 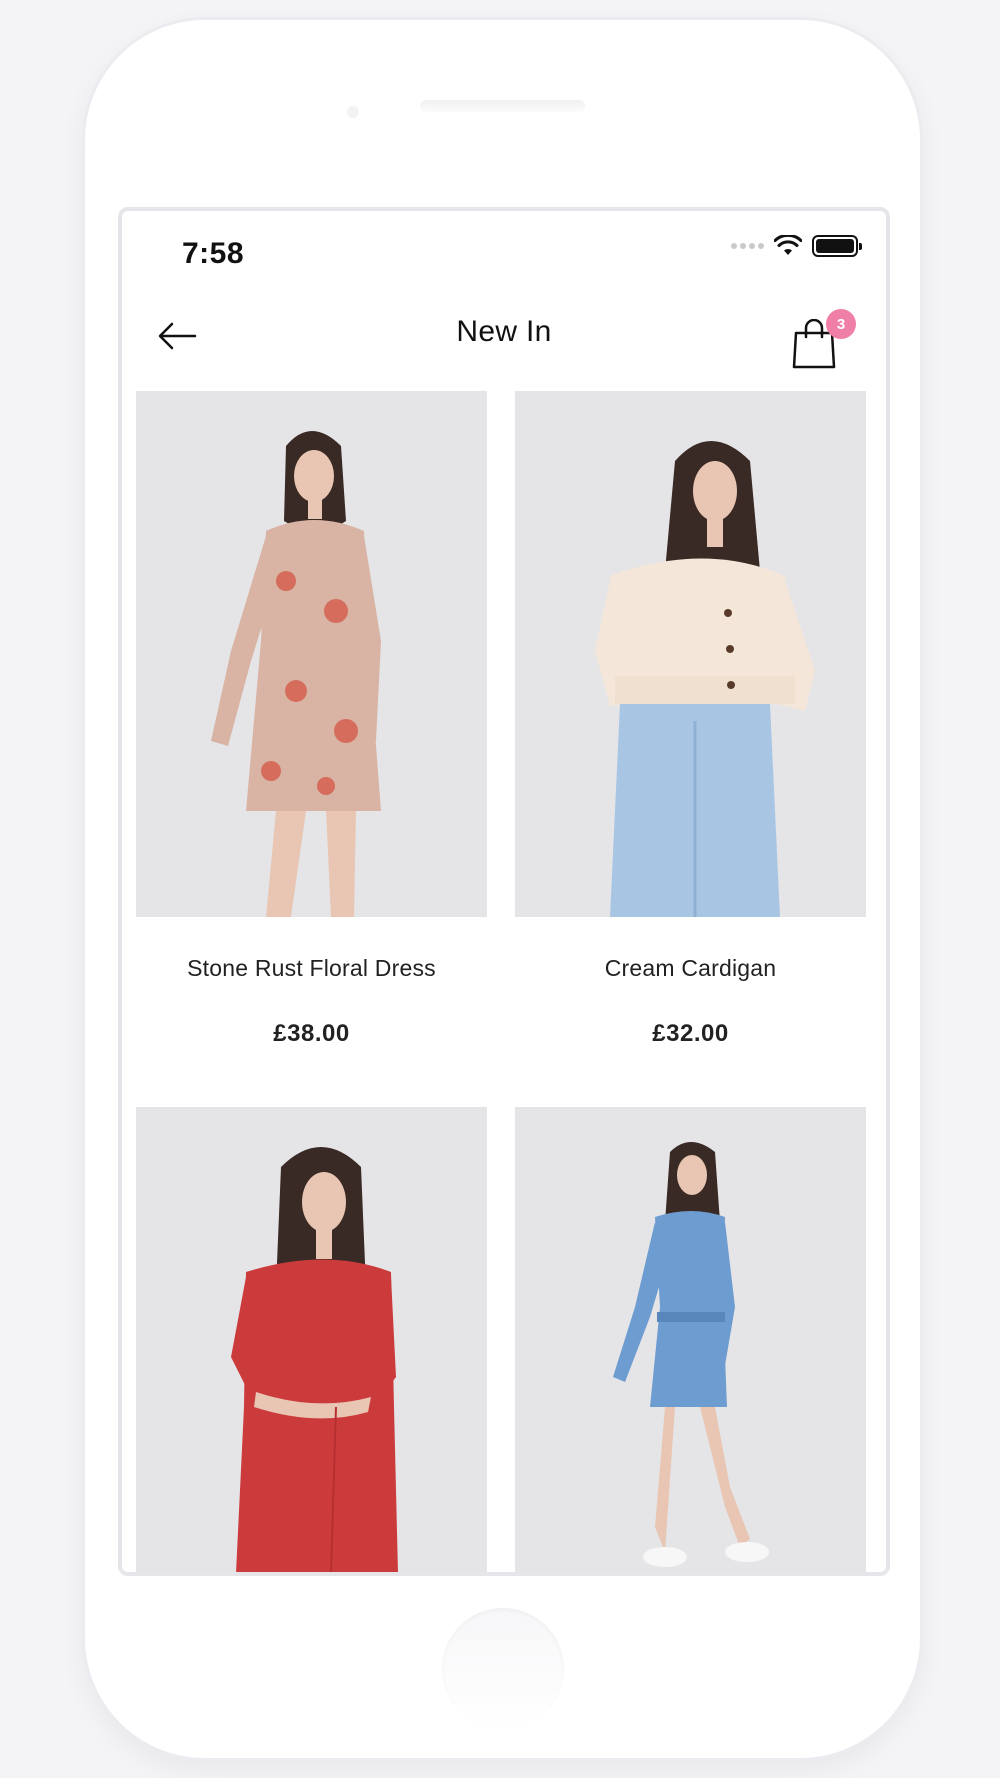 What do you see at coordinates (213, 253) in the screenshot?
I see `status-time: 7:58` at bounding box center [213, 253].